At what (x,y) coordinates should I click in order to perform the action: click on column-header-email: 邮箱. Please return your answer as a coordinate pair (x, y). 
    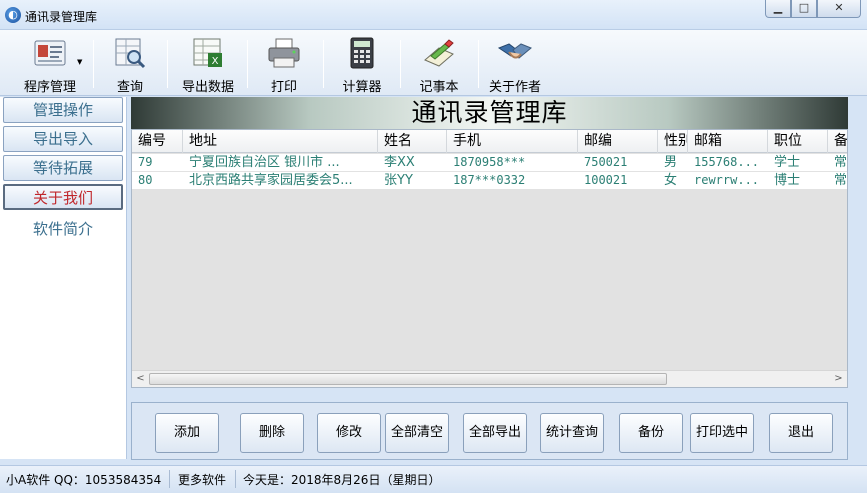
    Looking at the image, I should click on (728, 141).